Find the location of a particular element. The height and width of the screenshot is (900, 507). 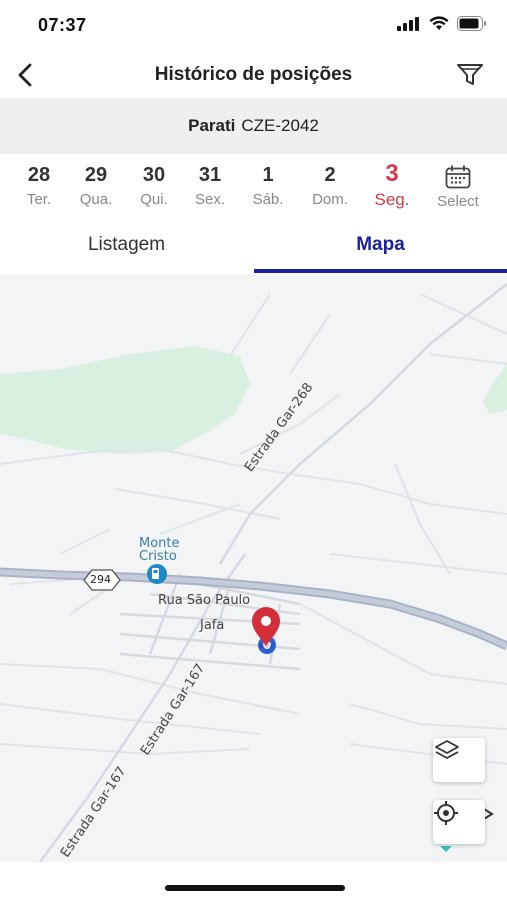

tab-mapa: Mapa is located at coordinates (380, 248).